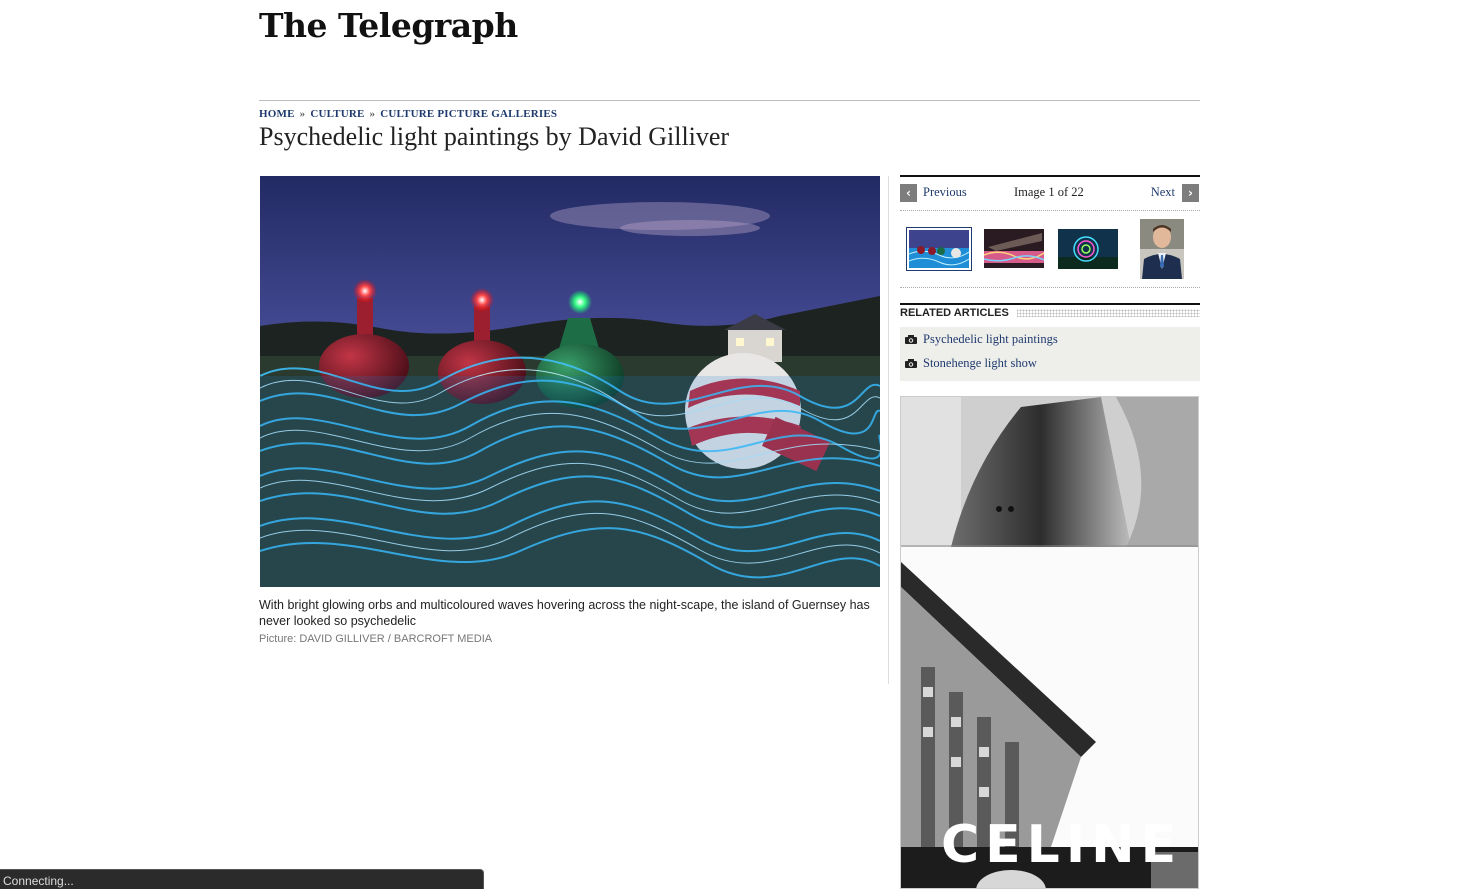  What do you see at coordinates (908, 193) in the screenshot?
I see `chevron-left-icon: ‹` at bounding box center [908, 193].